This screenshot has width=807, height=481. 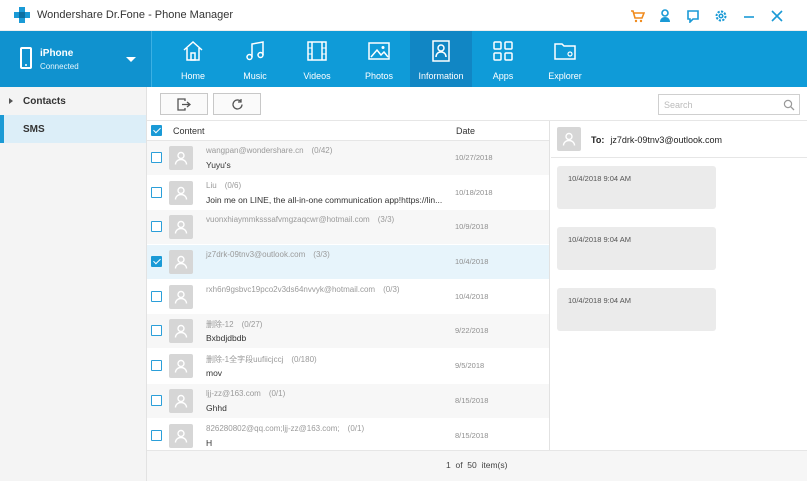 What do you see at coordinates (135, 15) in the screenshot?
I see `app-title: Wondershare Dr.Fone - Phone Manager` at bounding box center [135, 15].